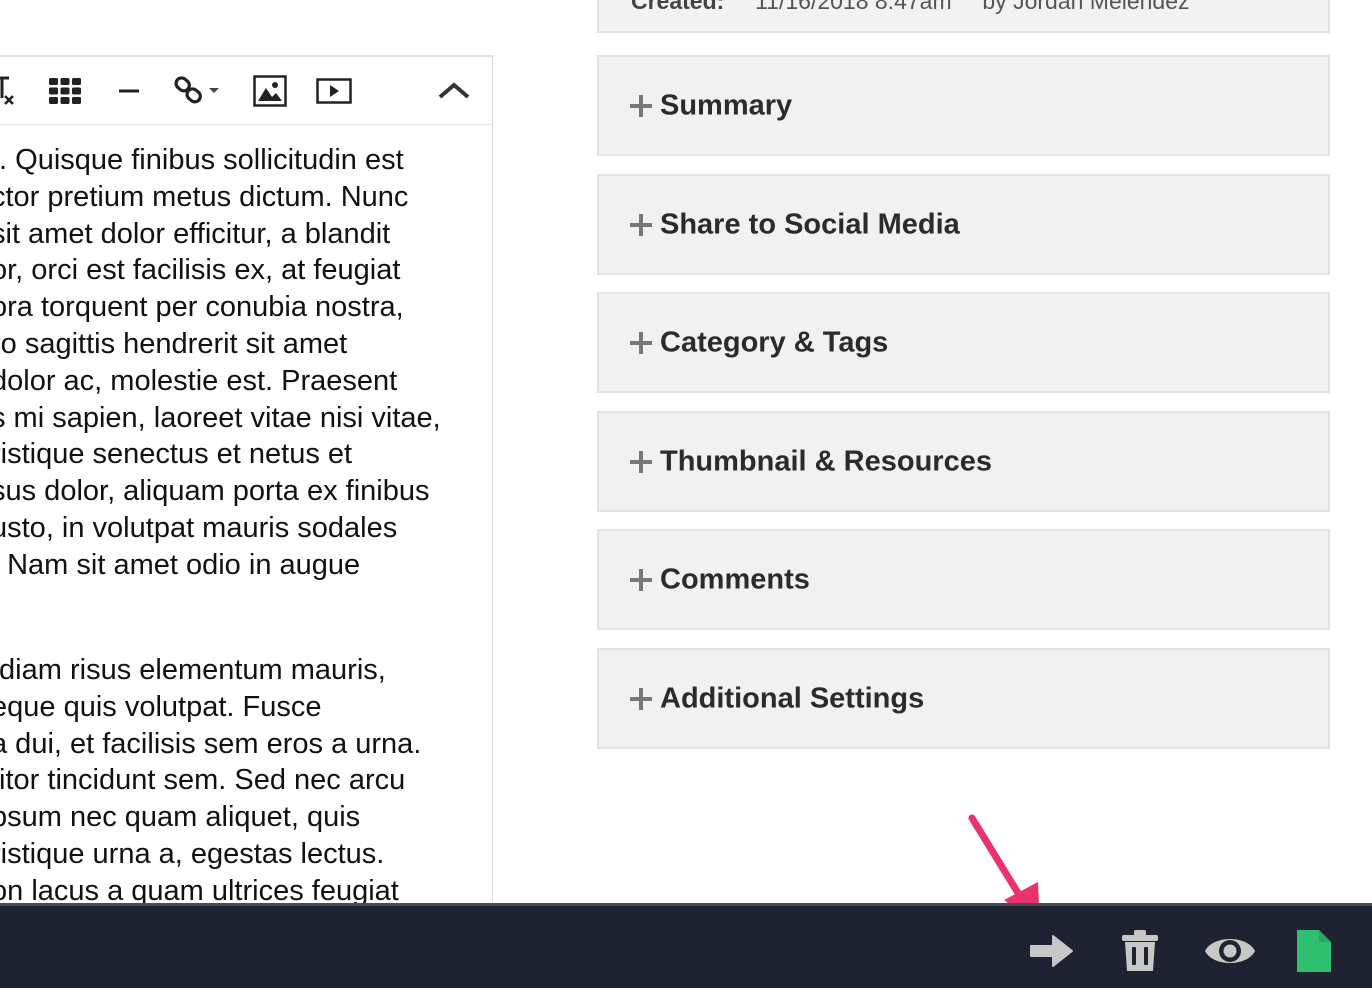  Describe the element at coordinates (963, 579) in the screenshot. I see `section-comments: Comments` at that location.